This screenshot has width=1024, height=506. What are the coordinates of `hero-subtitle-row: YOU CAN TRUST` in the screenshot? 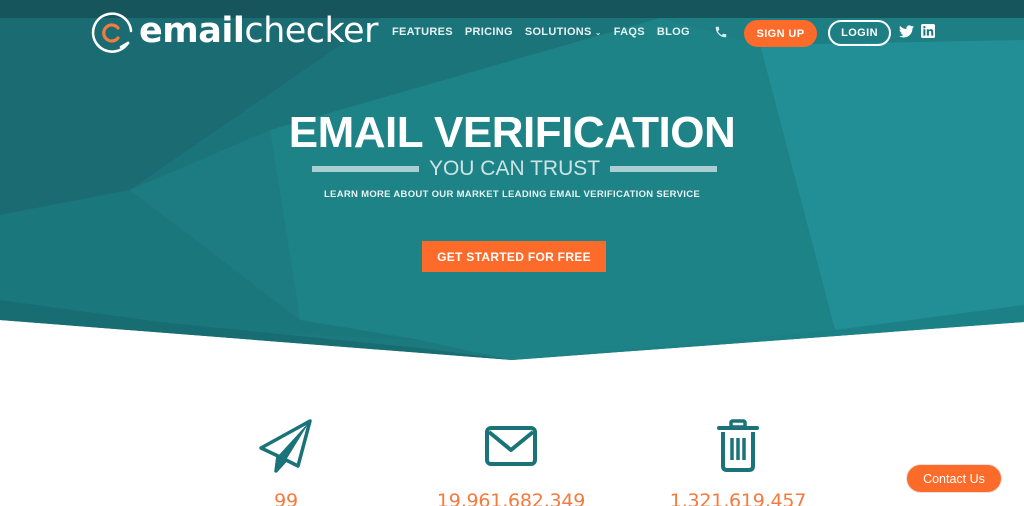 It's located at (515, 169).